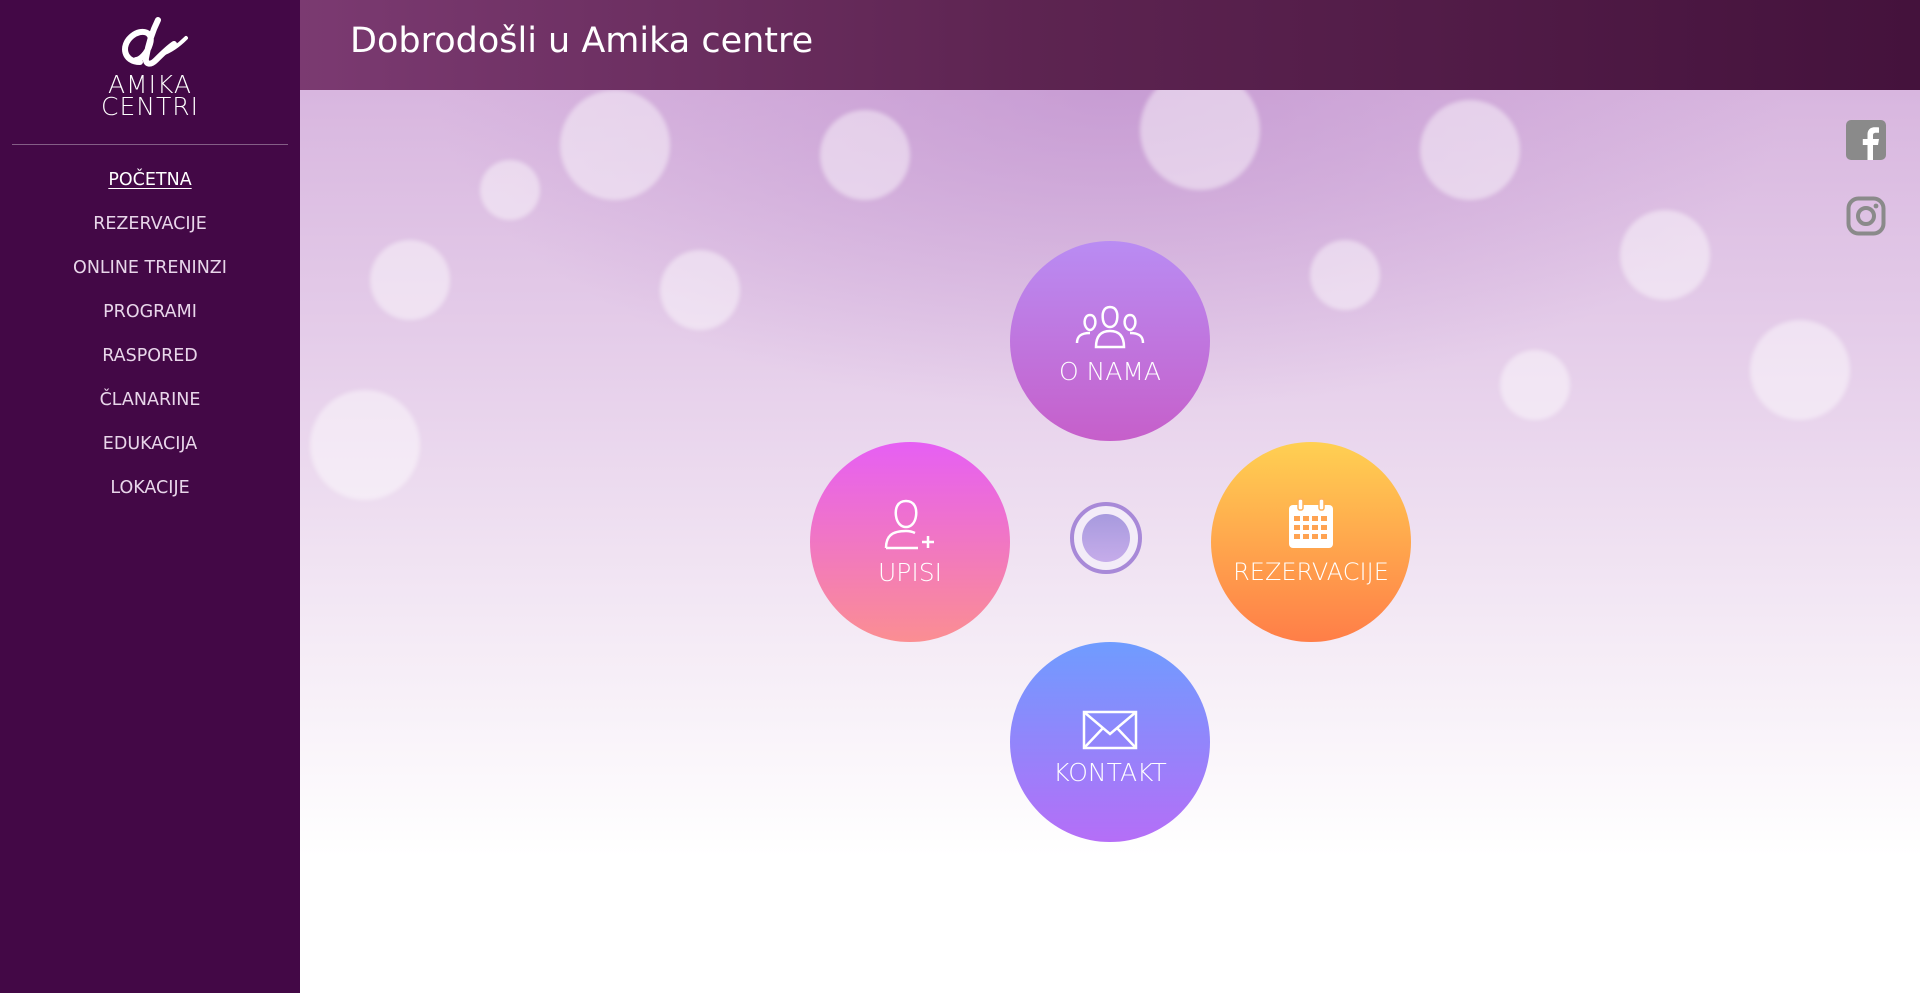 This screenshot has height=993, width=1920. Describe the element at coordinates (1110, 729) in the screenshot. I see `envelope-icon` at that location.